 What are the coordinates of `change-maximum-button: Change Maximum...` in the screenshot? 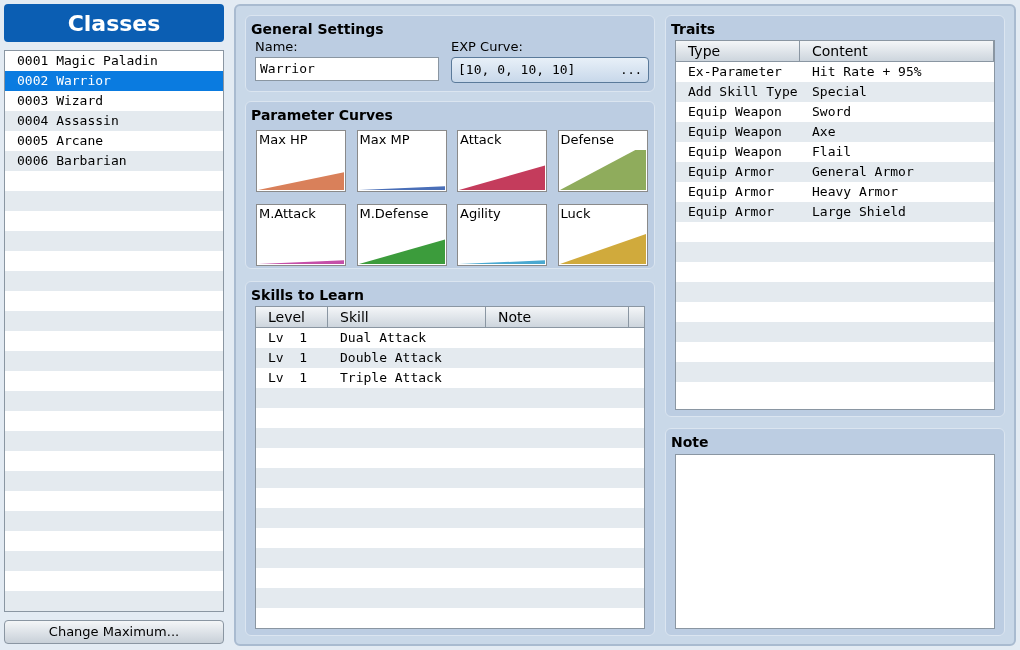 It's located at (114, 632).